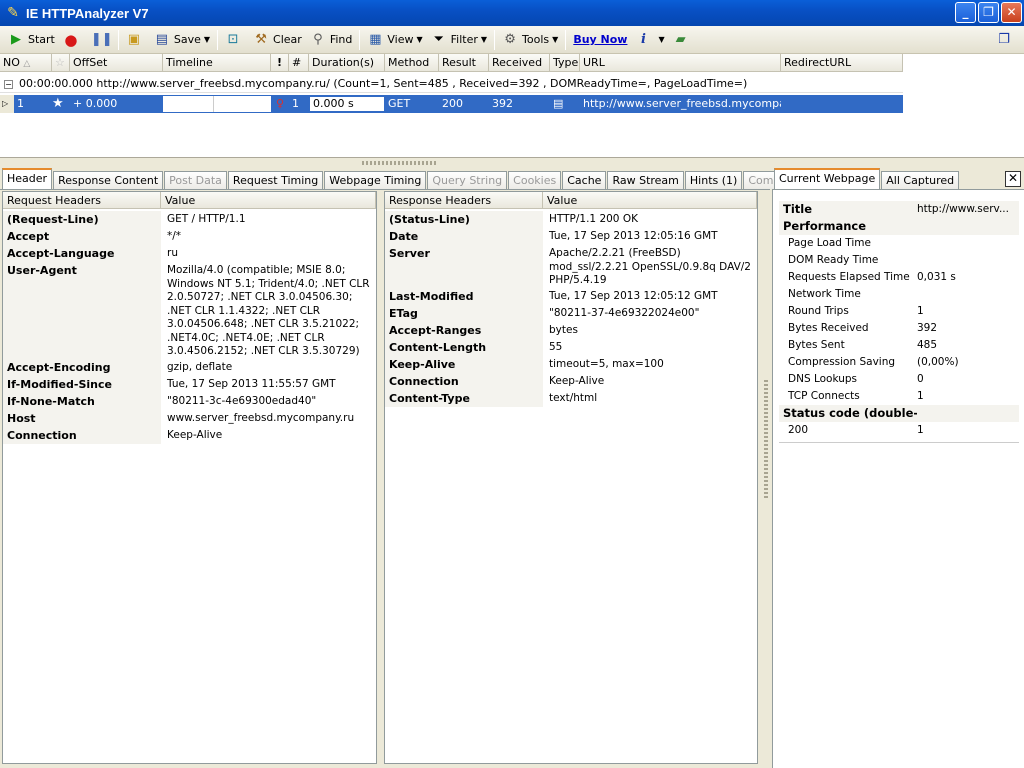 The width and height of the screenshot is (1024, 768). I want to click on timeline-bar, so click(242, 104).